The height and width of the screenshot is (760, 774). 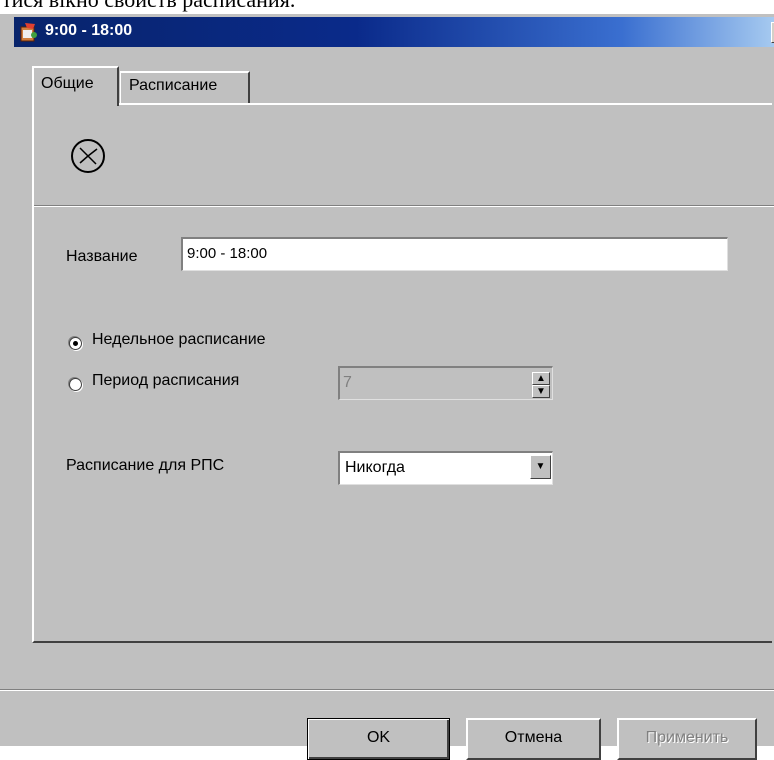 What do you see at coordinates (165, 381) in the screenshot?
I see `radio-period-label: Период расписания` at bounding box center [165, 381].